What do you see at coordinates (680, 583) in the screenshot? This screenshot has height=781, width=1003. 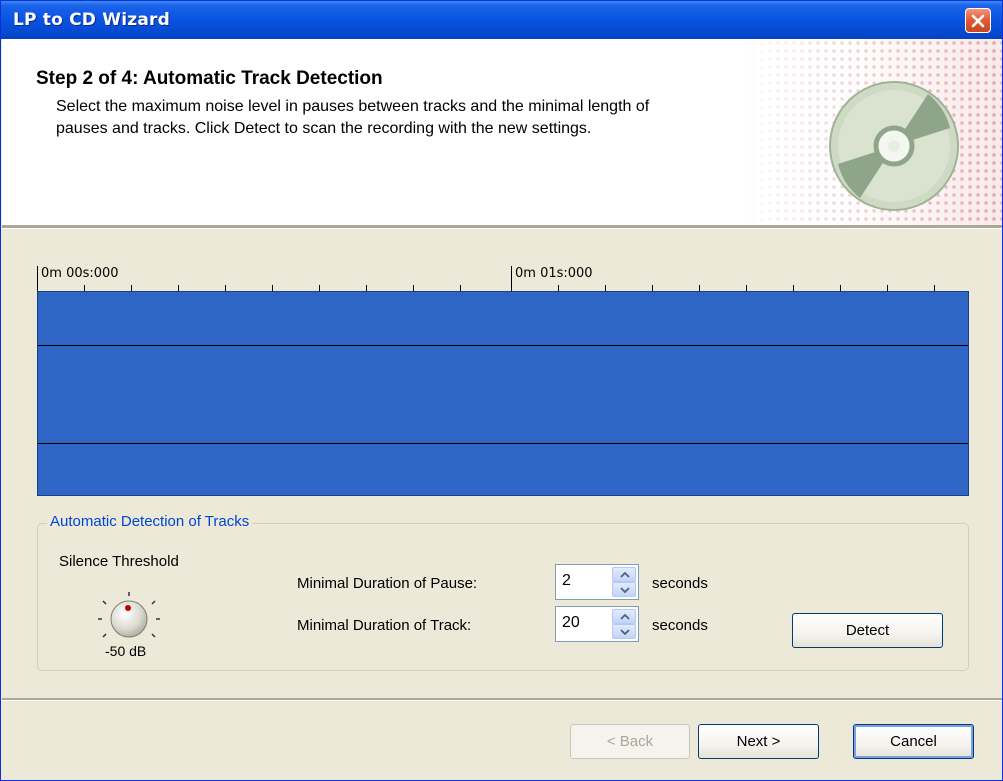 I see `pause-duration-unit: seconds` at bounding box center [680, 583].